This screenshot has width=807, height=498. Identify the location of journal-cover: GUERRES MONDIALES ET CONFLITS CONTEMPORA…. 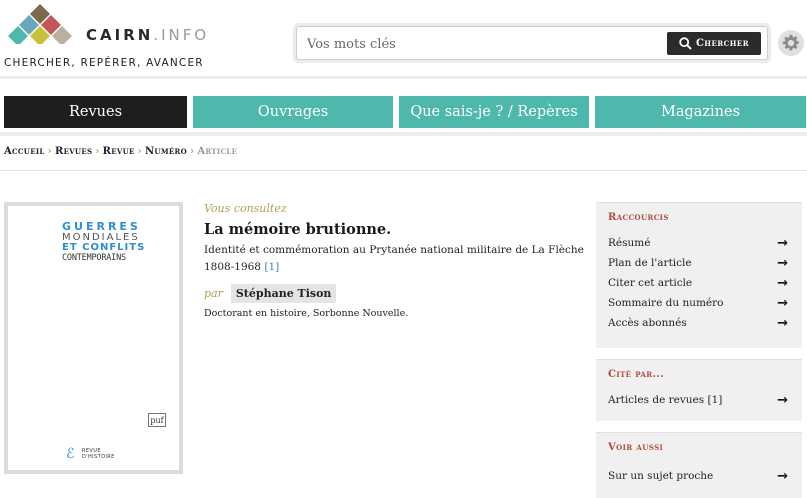
(93, 338).